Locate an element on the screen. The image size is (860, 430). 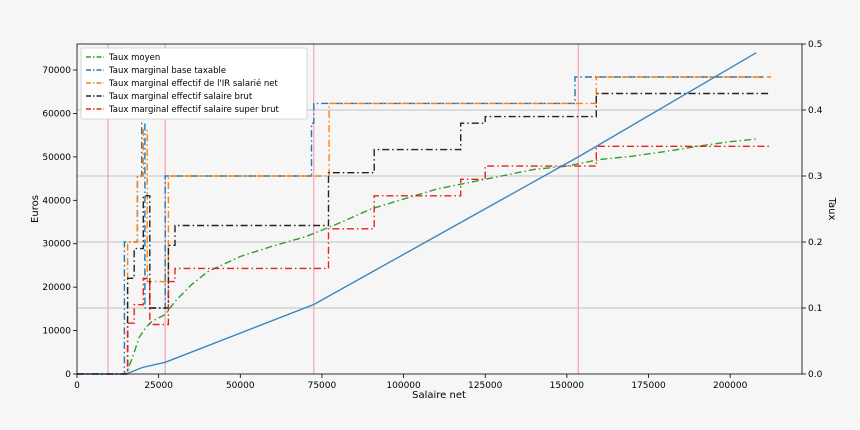
legend-entry-label: Taux moyen is located at coordinates (134, 58).